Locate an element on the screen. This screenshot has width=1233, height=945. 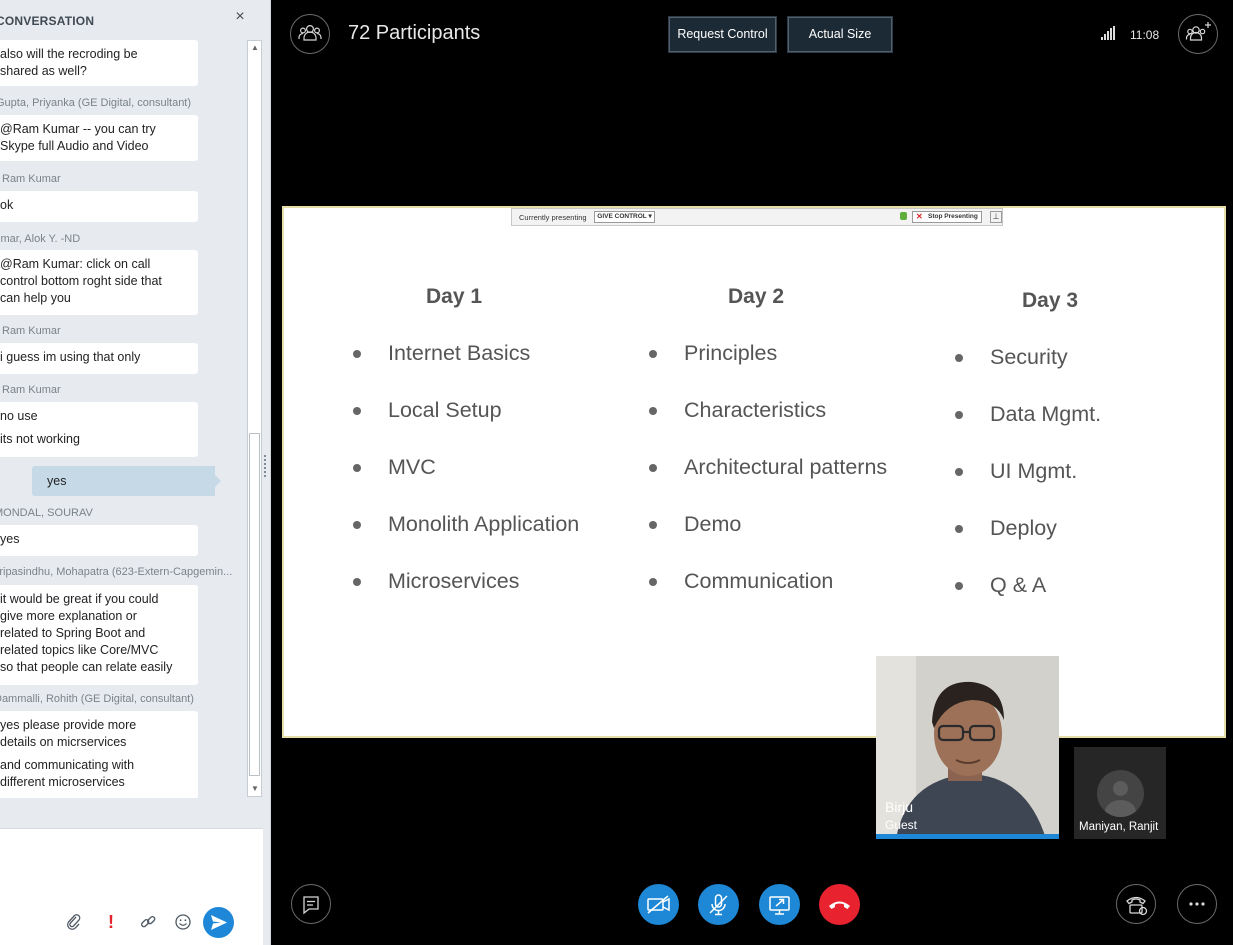
scroll-down-icon: ▼ is located at coordinates (255, 789).